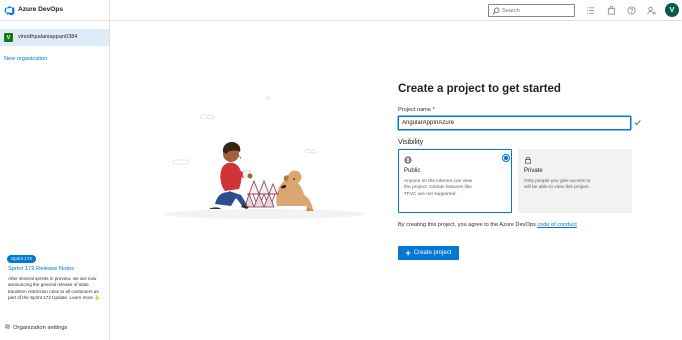 The height and width of the screenshot is (340, 682). Describe the element at coordinates (8, 37) in the screenshot. I see `organization-avatar: V` at that location.